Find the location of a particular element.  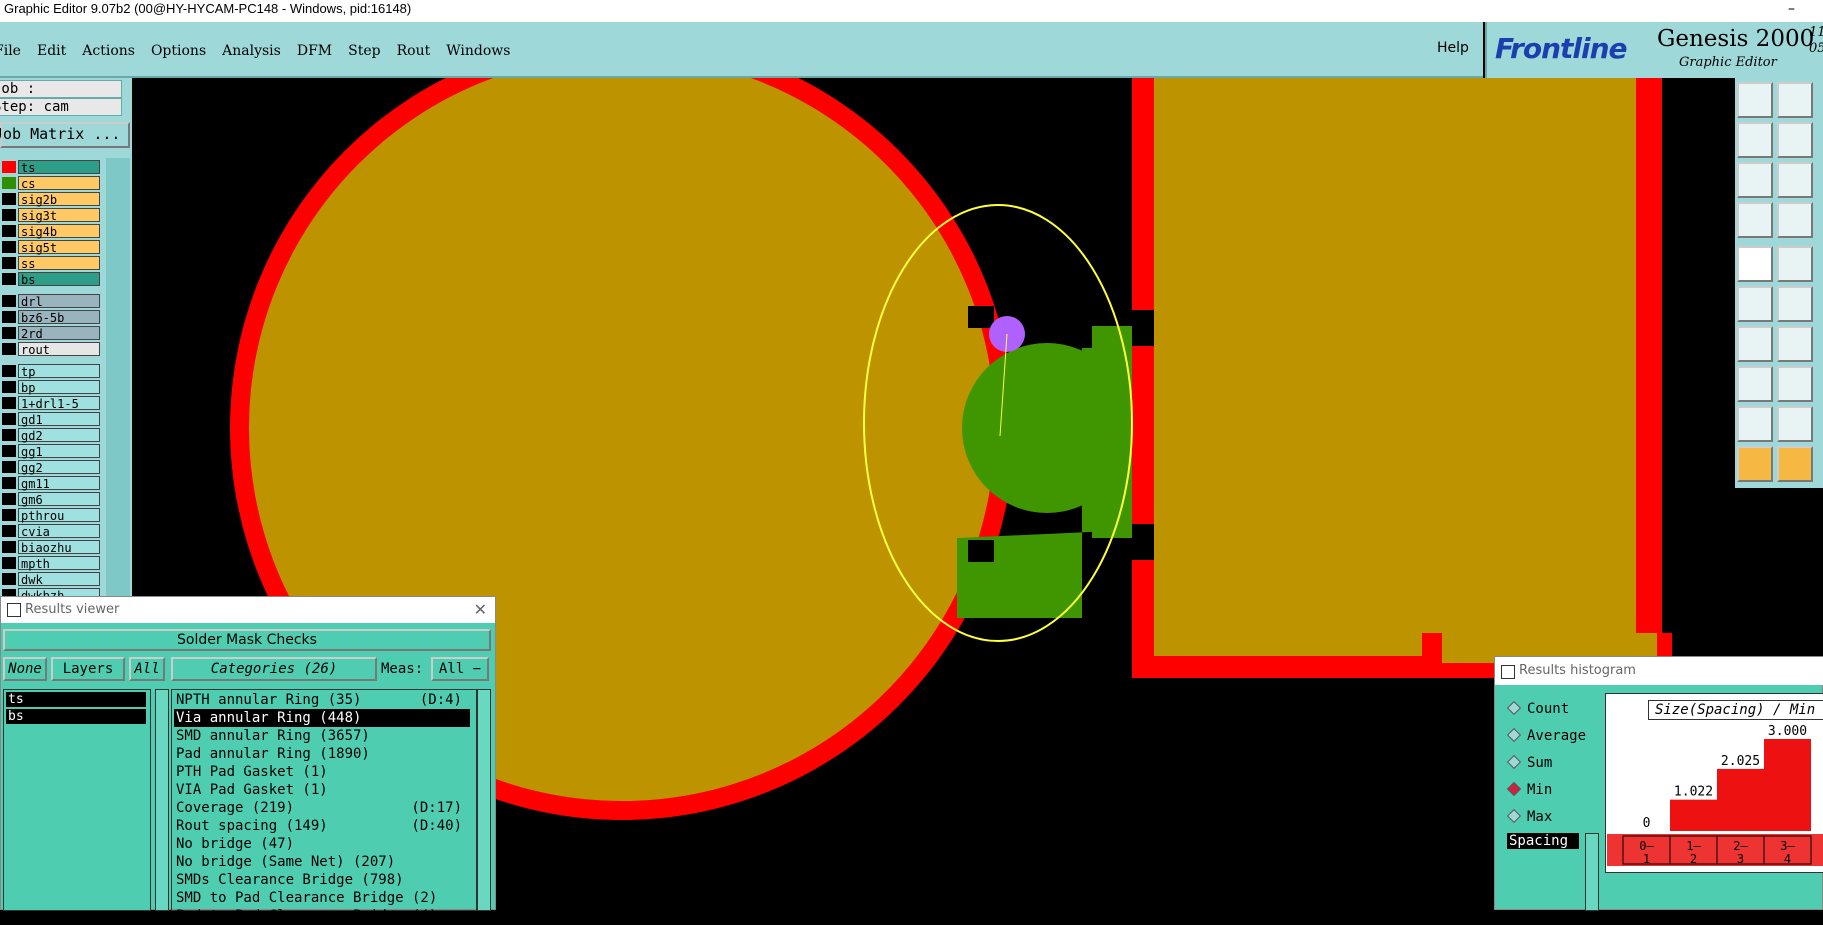

layer-row: gd1 is located at coordinates (51, 419).